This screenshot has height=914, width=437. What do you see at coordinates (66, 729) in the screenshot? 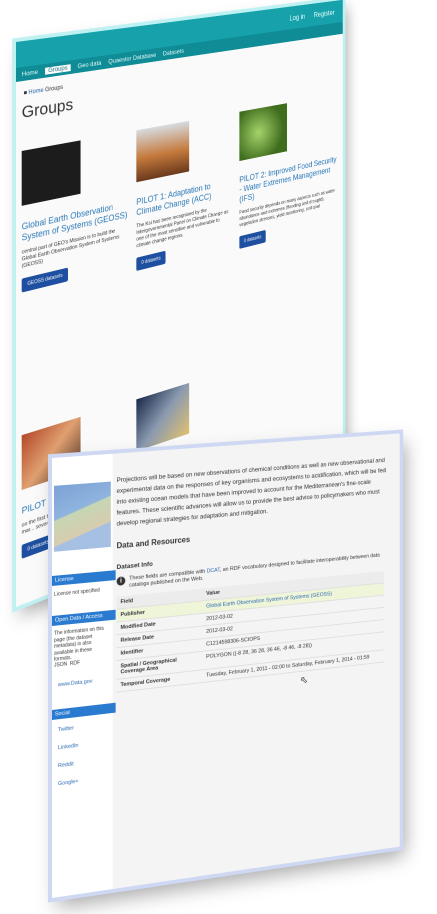
I see `twitter-link: Twitter` at bounding box center [66, 729].